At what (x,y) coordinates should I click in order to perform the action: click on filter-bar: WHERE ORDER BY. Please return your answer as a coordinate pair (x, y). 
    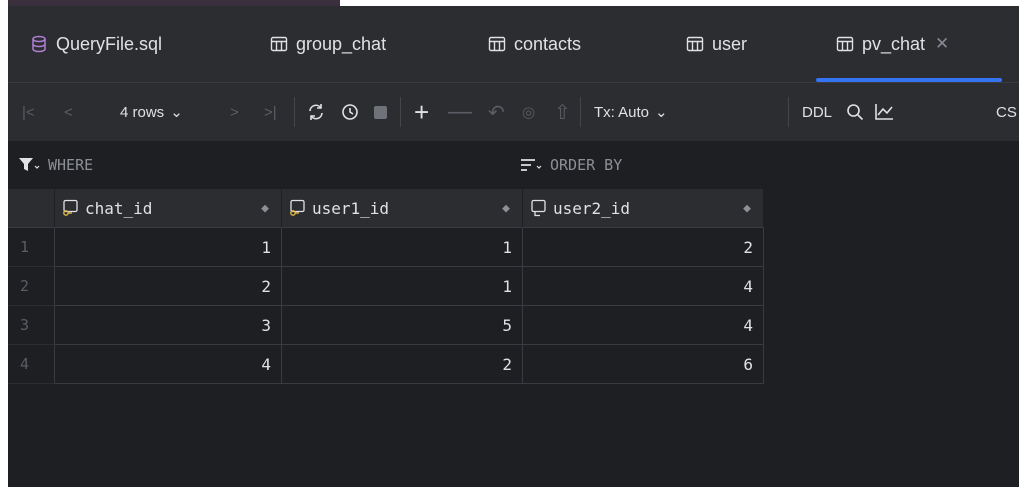
    Looking at the image, I should click on (513, 165).